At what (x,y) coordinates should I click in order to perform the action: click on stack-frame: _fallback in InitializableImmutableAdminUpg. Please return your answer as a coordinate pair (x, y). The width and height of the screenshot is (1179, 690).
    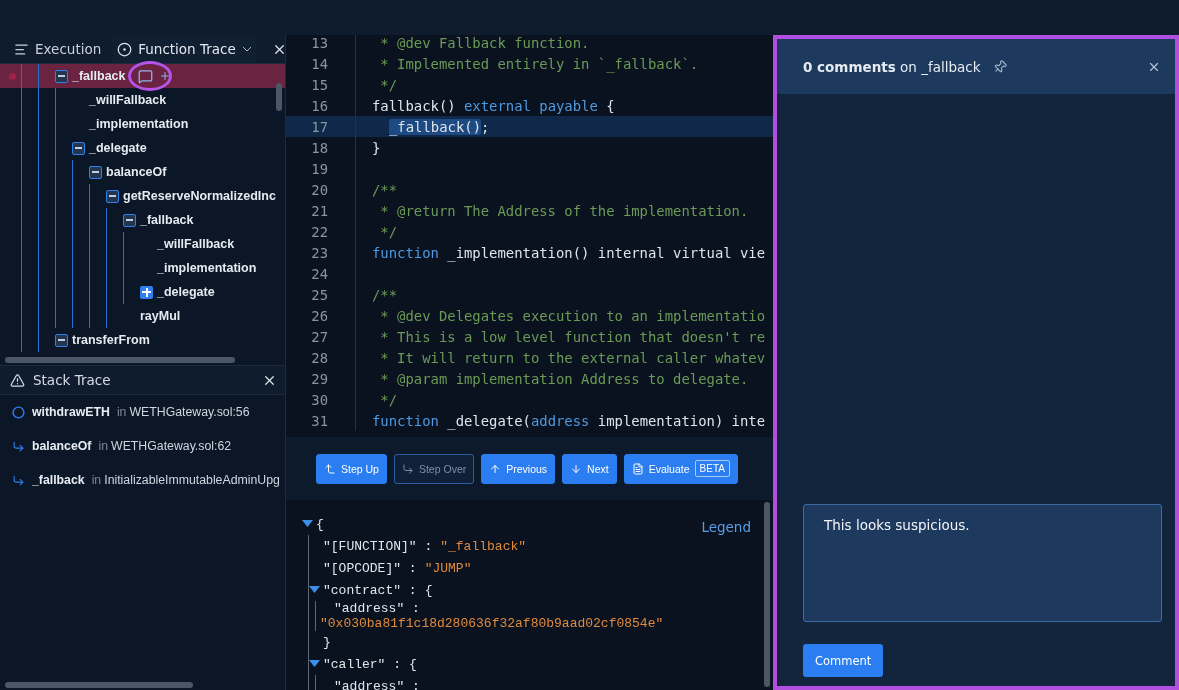
    Looking at the image, I should click on (142, 480).